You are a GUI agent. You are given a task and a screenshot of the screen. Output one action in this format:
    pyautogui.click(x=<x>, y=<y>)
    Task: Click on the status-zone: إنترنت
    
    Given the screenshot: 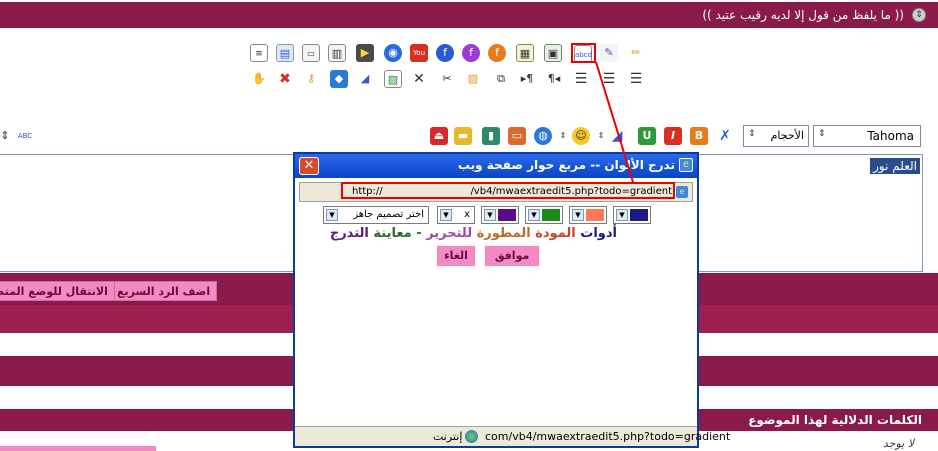 What is the action you would take?
    pyautogui.click(x=448, y=436)
    